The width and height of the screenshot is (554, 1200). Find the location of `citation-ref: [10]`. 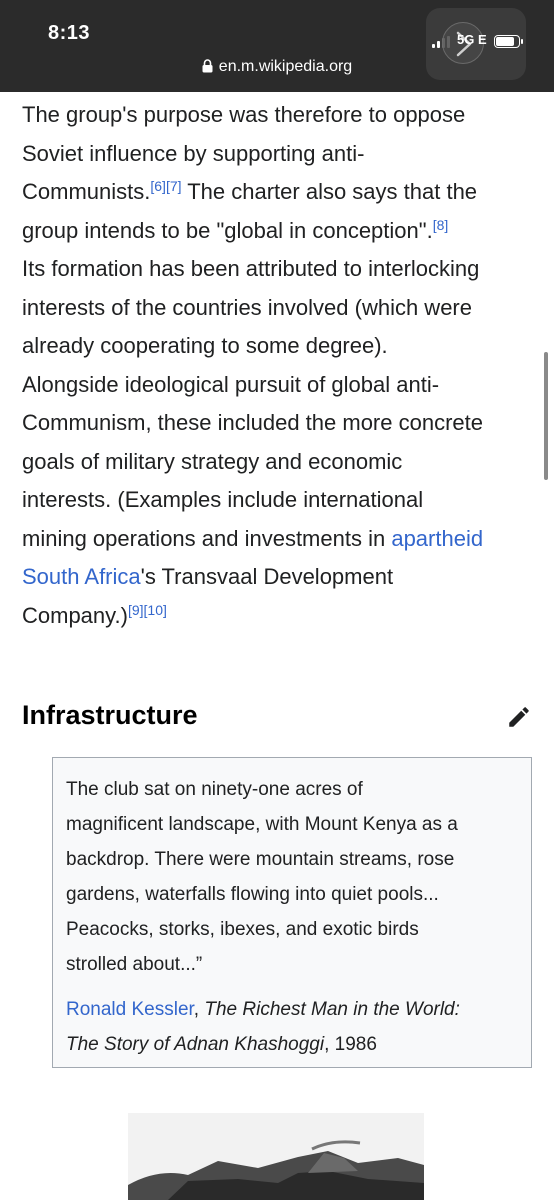

citation-ref: [10] is located at coordinates (155, 610).